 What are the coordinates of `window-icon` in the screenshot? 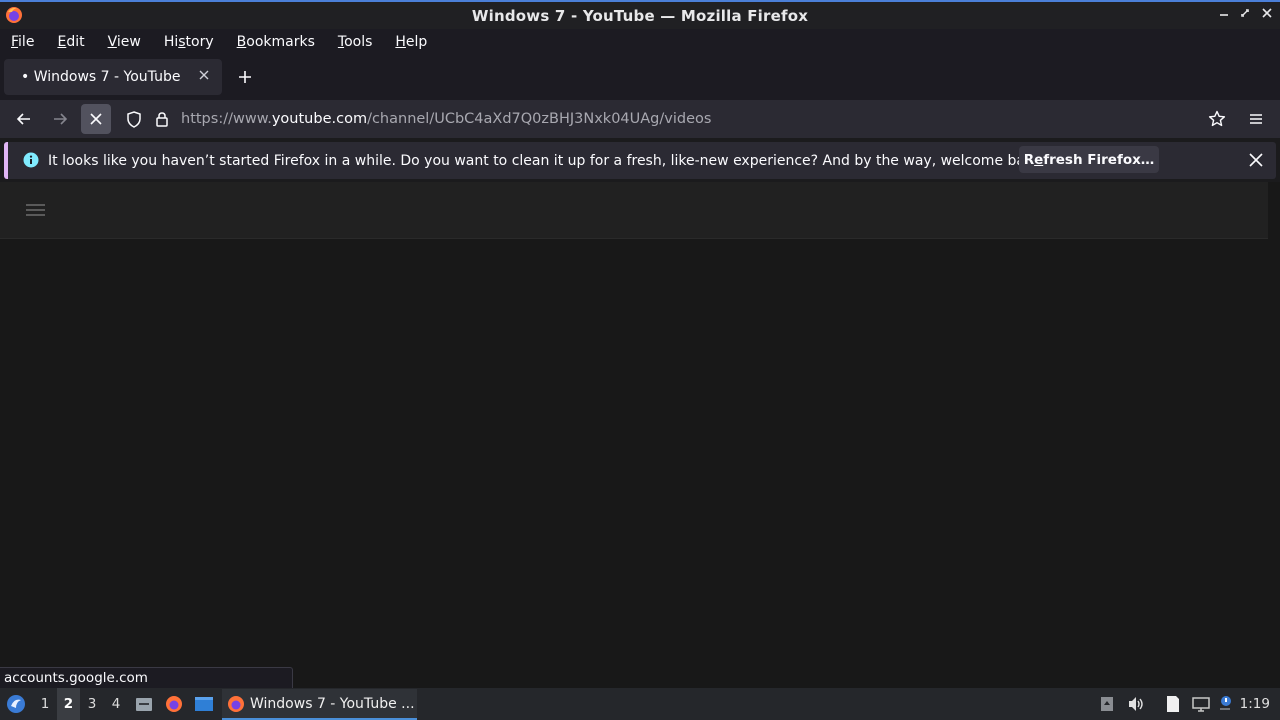 It's located at (204, 704).